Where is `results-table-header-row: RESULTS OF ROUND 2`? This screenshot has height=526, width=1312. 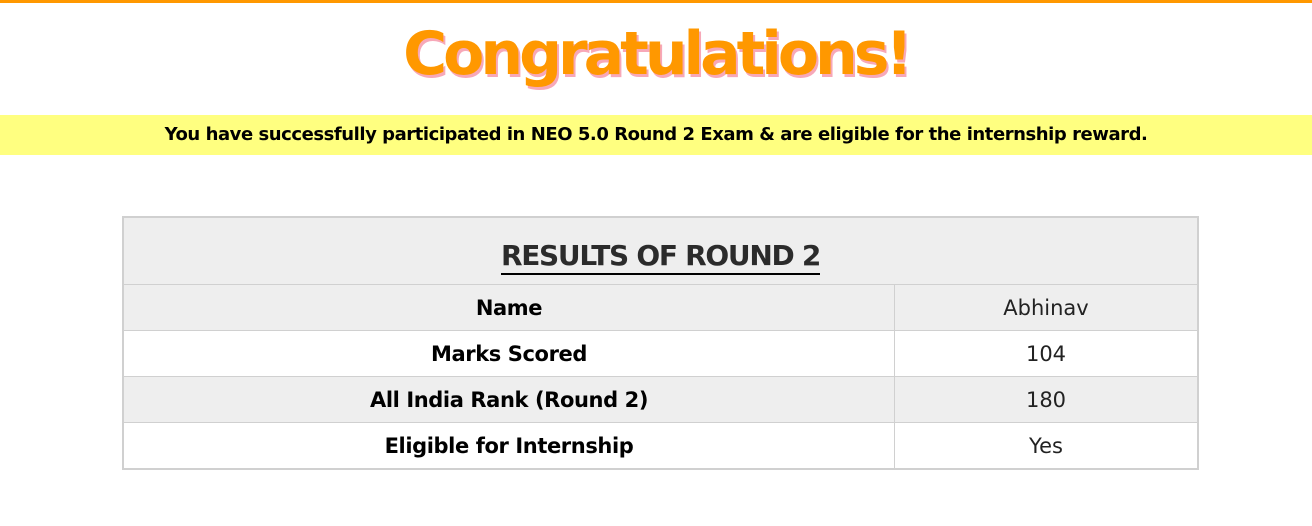 results-table-header-row: RESULTS OF ROUND 2 is located at coordinates (660, 250).